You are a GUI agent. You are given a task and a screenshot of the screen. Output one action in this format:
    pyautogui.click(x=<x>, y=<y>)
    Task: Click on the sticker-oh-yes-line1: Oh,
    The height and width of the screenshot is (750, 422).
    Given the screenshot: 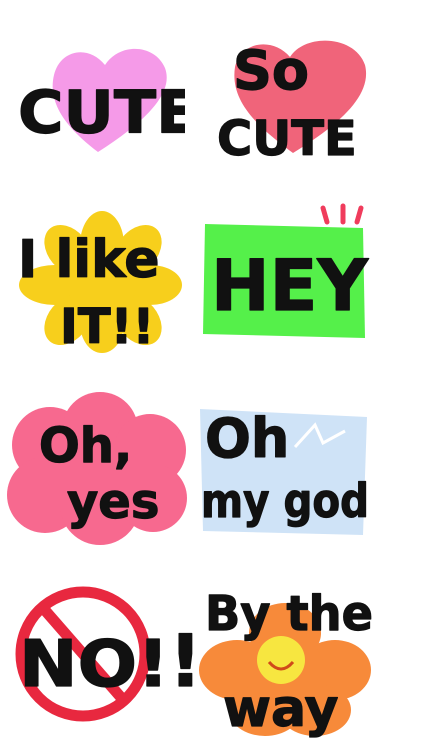 What is the action you would take?
    pyautogui.click(x=85, y=446)
    